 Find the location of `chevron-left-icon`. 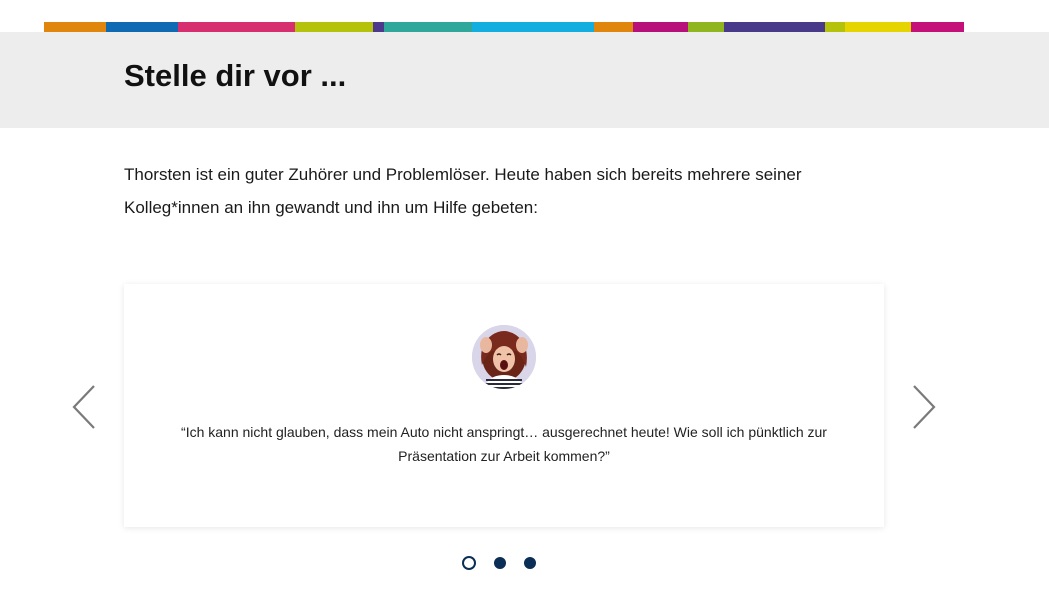

chevron-left-icon is located at coordinates (83, 407).